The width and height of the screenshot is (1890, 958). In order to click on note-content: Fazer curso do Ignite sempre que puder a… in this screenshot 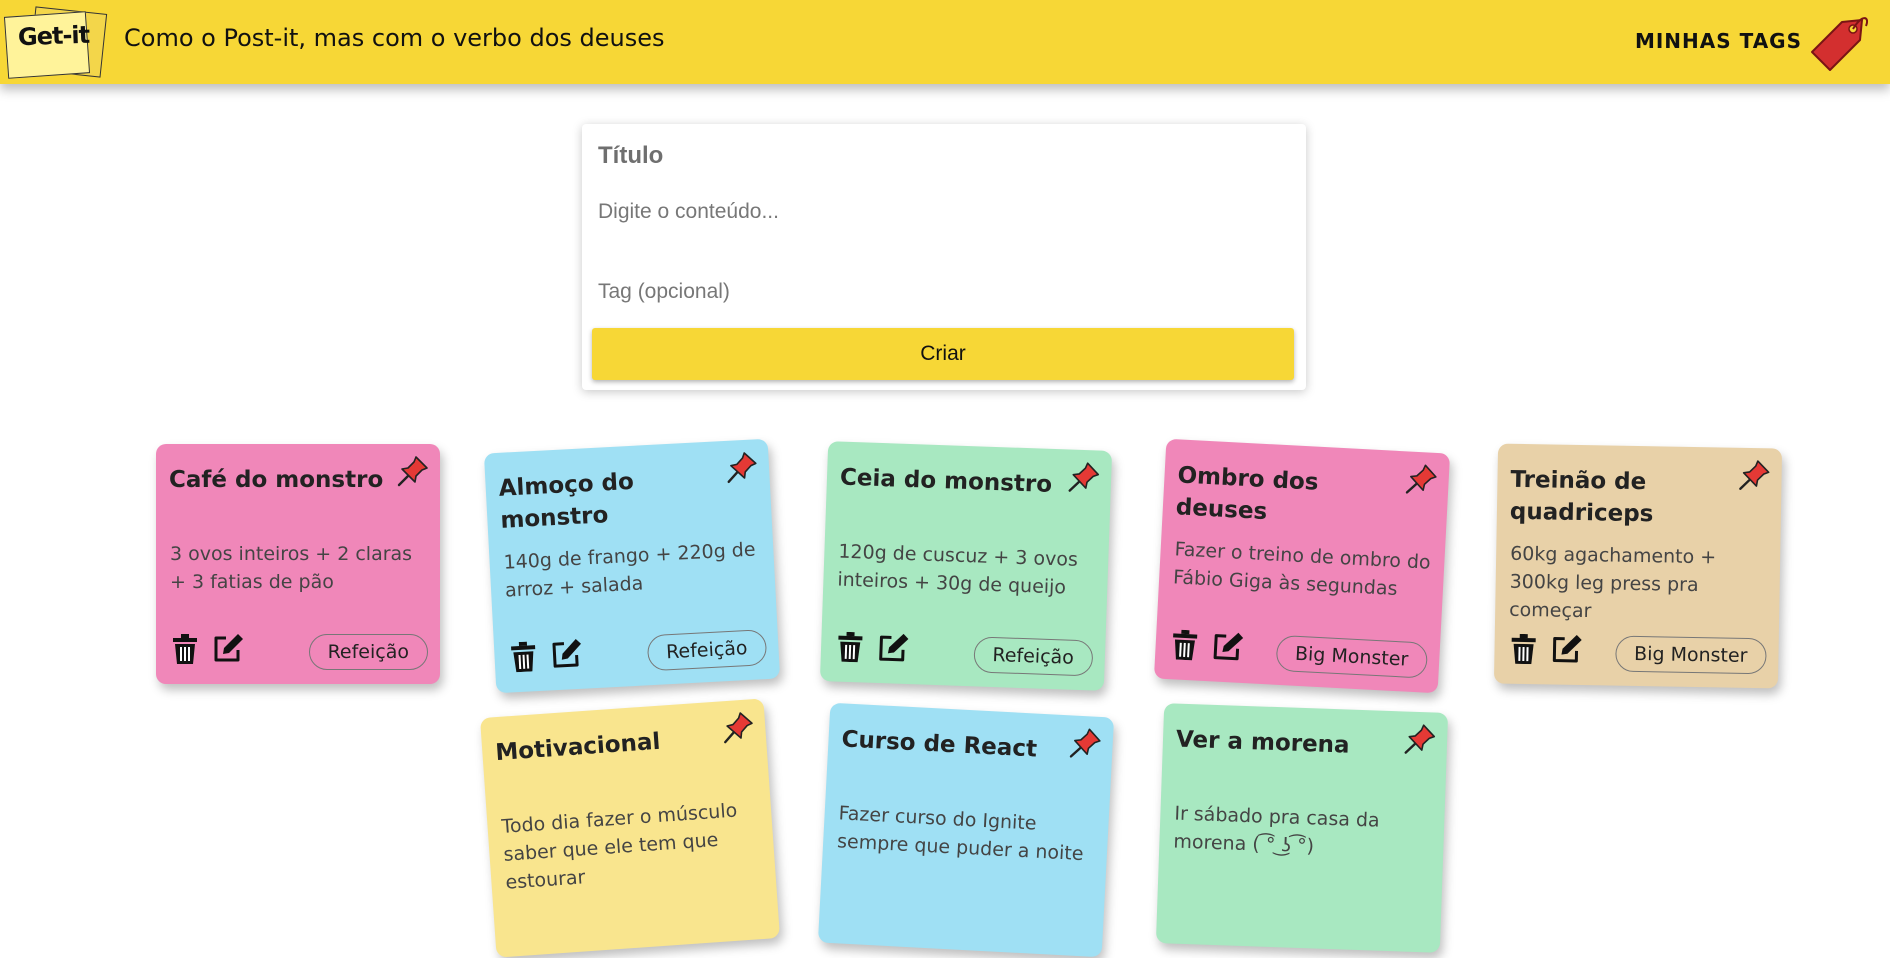, I will do `click(960, 834)`.